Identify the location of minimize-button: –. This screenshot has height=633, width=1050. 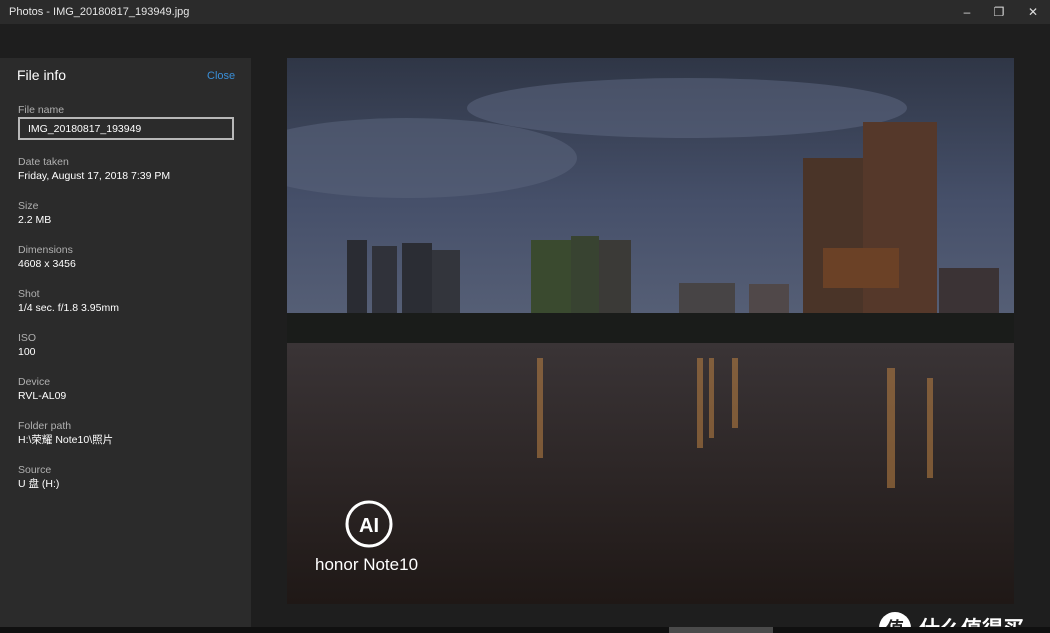
(967, 12).